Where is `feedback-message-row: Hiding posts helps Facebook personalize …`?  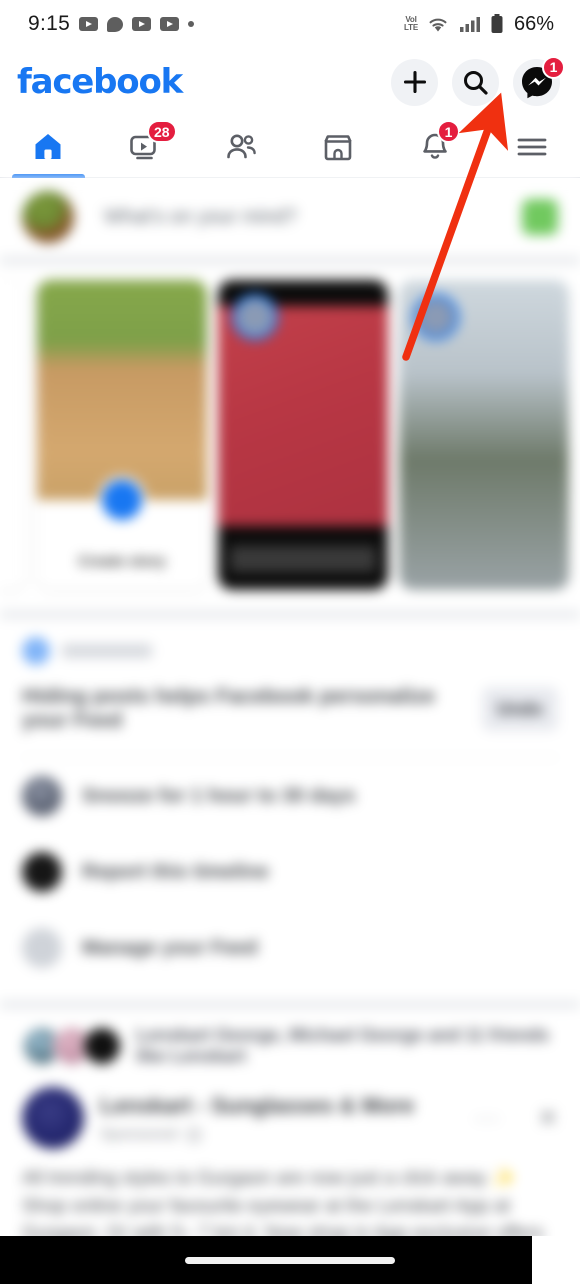
feedback-message-row: Hiding posts helps Facebook personalize … is located at coordinates (290, 711).